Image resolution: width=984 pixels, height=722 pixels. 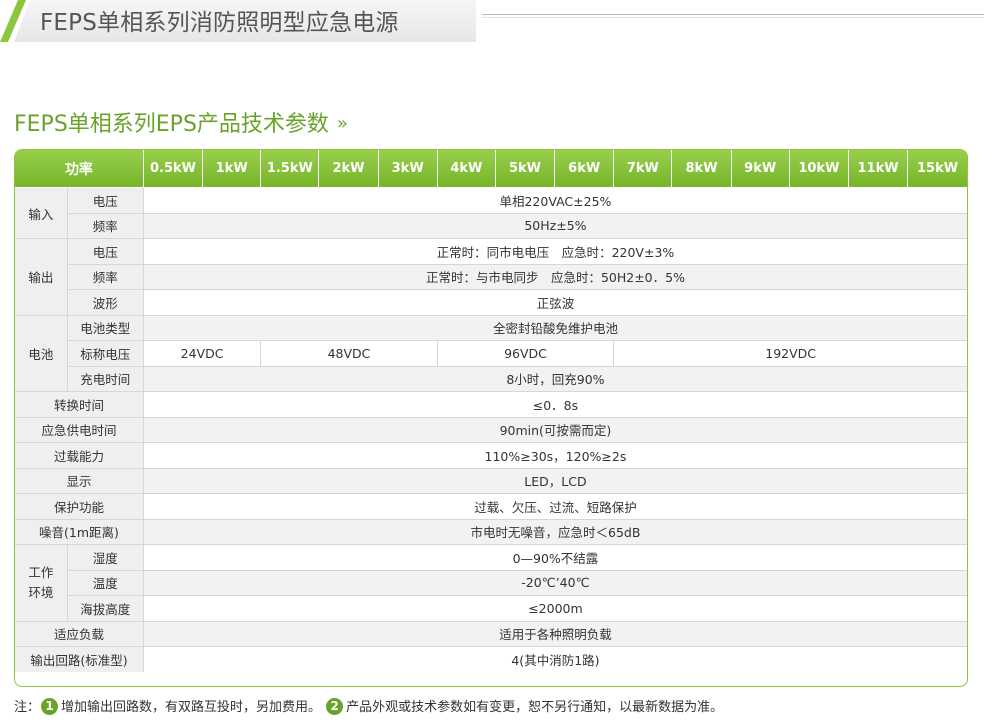 I want to click on row-label: 电池类型, so click(x=105, y=327).